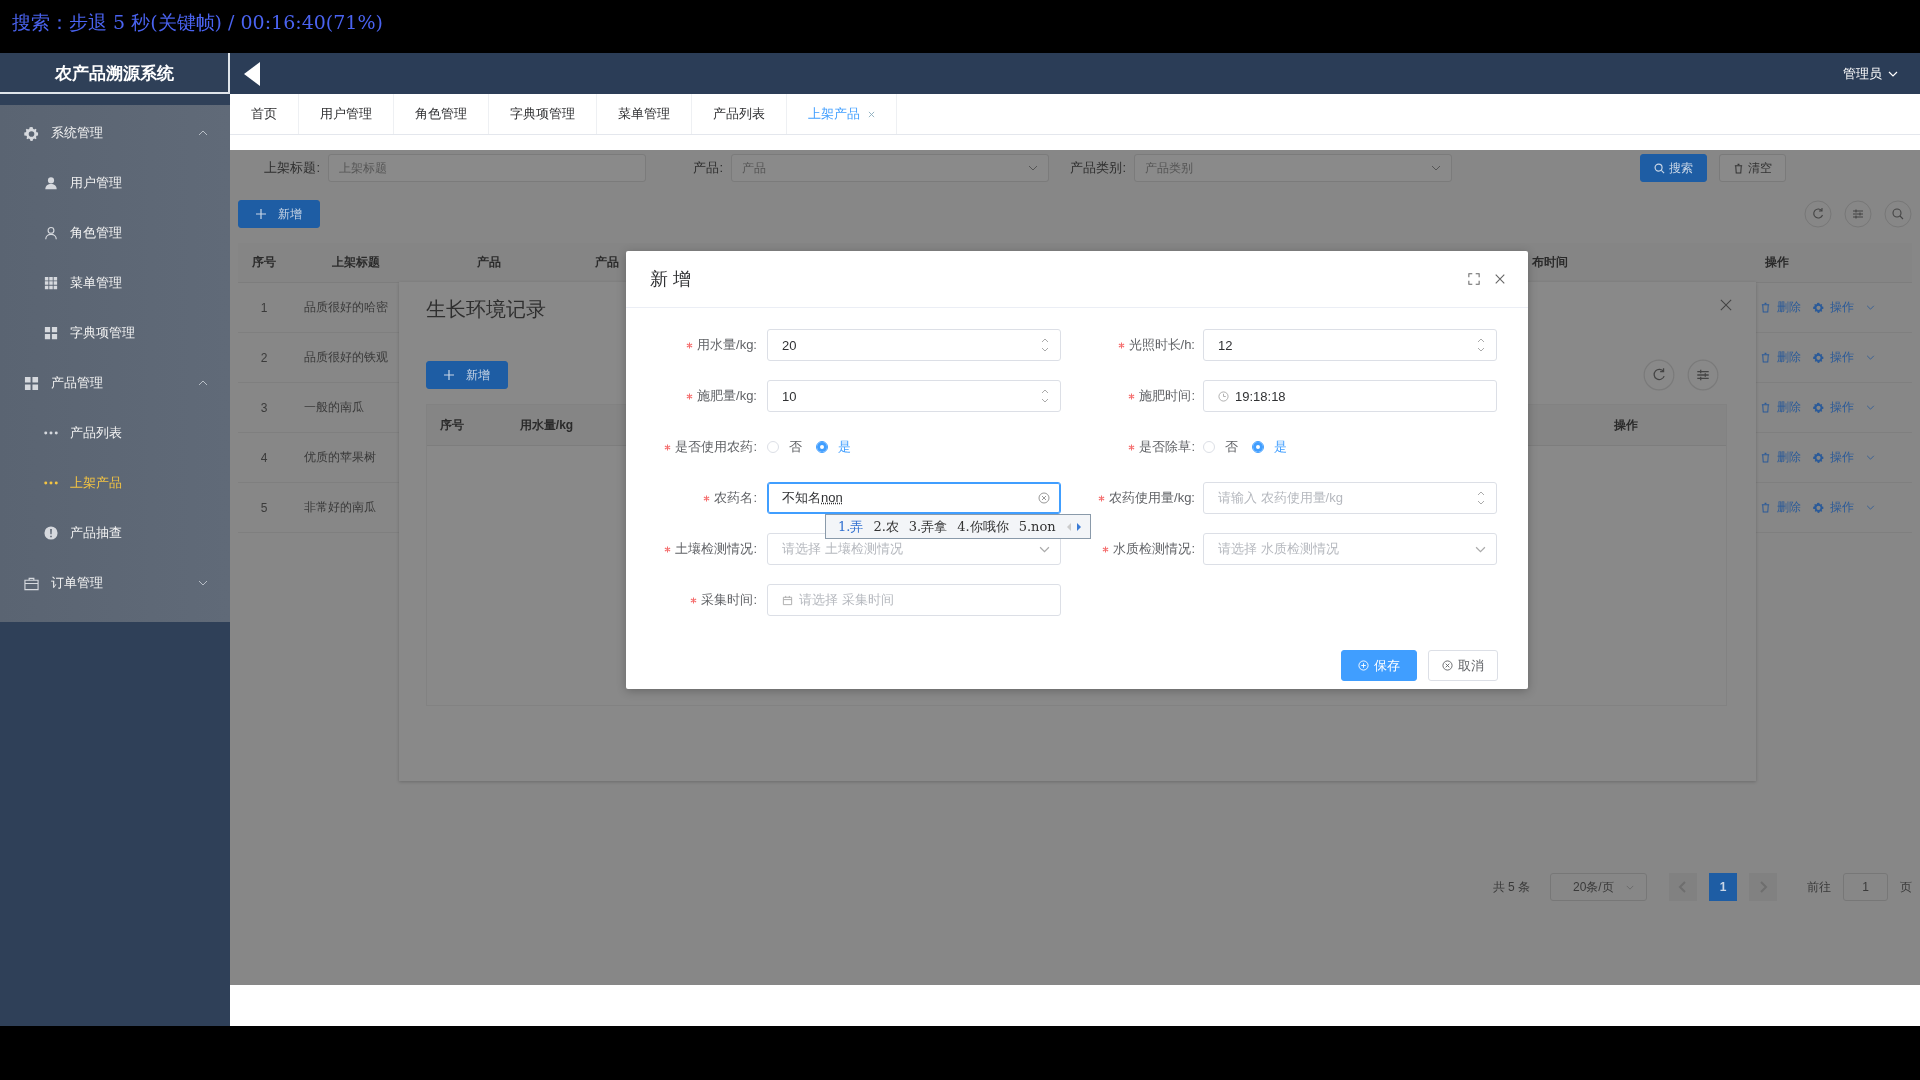 The width and height of the screenshot is (1920, 1080). Describe the element at coordinates (115, 333) in the screenshot. I see `menu-item: 字典项管理` at that location.